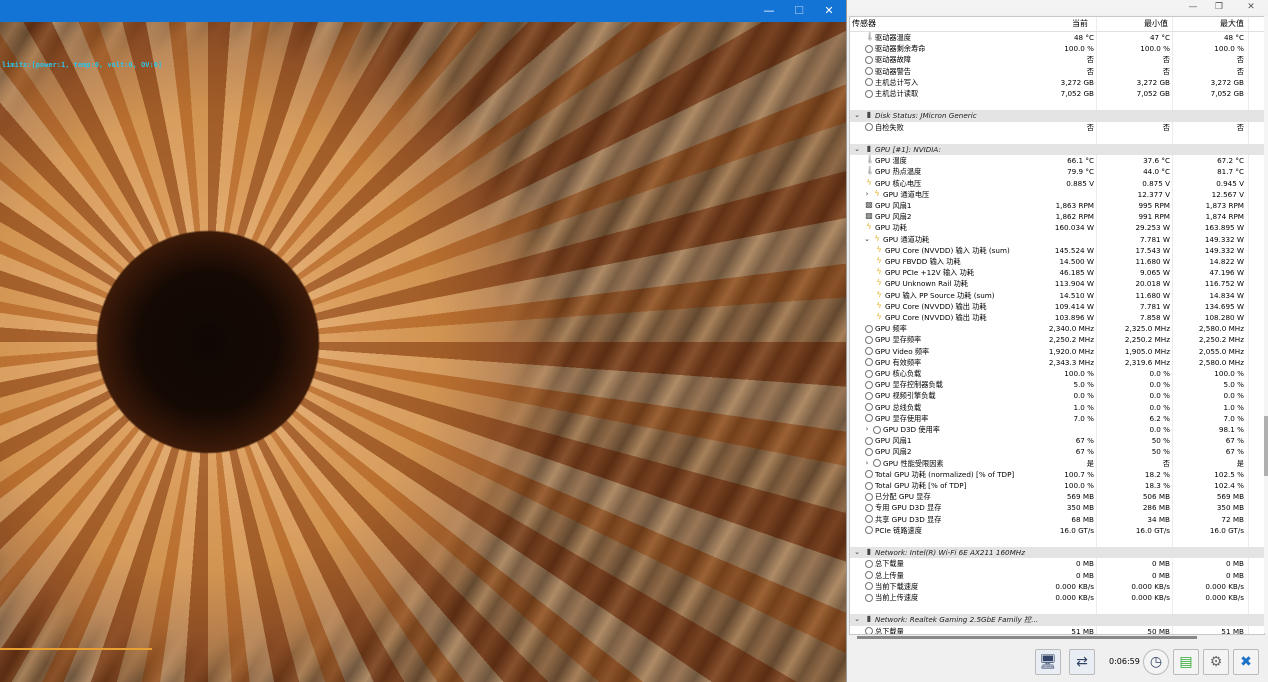 Image resolution: width=1268 pixels, height=682 pixels. I want to click on sensor-row: ⌄ ϟ GPU 通道功耗 7.781 W 149.332 W, so click(1057, 239).